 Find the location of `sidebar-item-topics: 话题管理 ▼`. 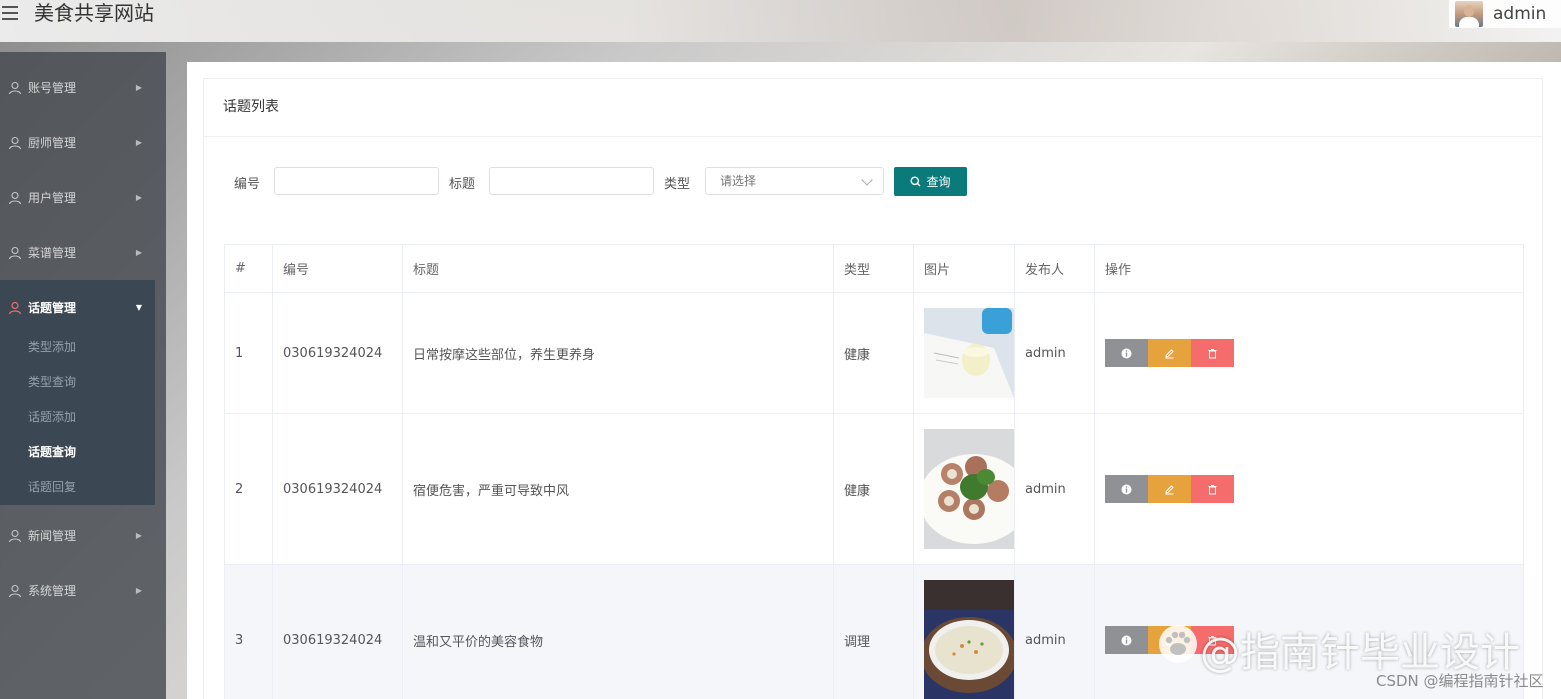

sidebar-item-topics: 话题管理 ▼ is located at coordinates (77, 307).